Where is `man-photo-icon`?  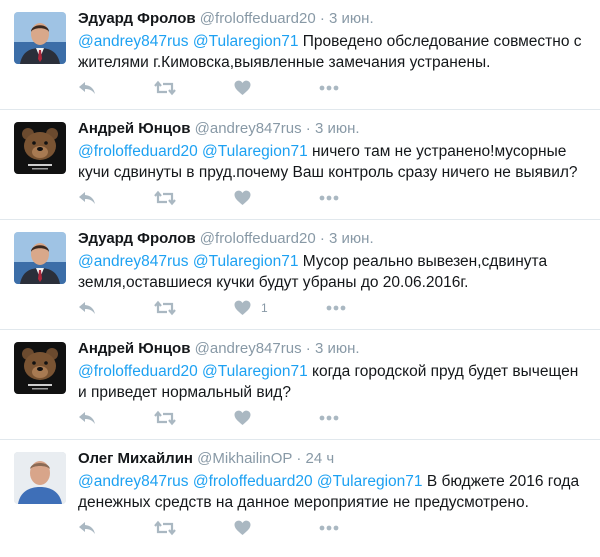
man-photo-icon is located at coordinates (40, 478).